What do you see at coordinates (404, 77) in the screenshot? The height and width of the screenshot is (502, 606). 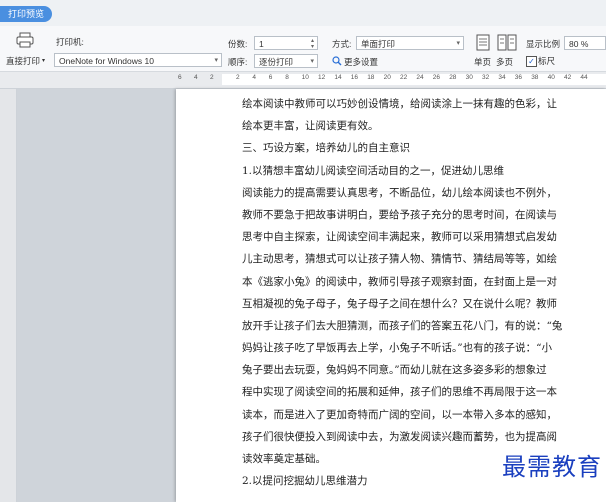 I see `ruler-tick-label: 22` at bounding box center [404, 77].